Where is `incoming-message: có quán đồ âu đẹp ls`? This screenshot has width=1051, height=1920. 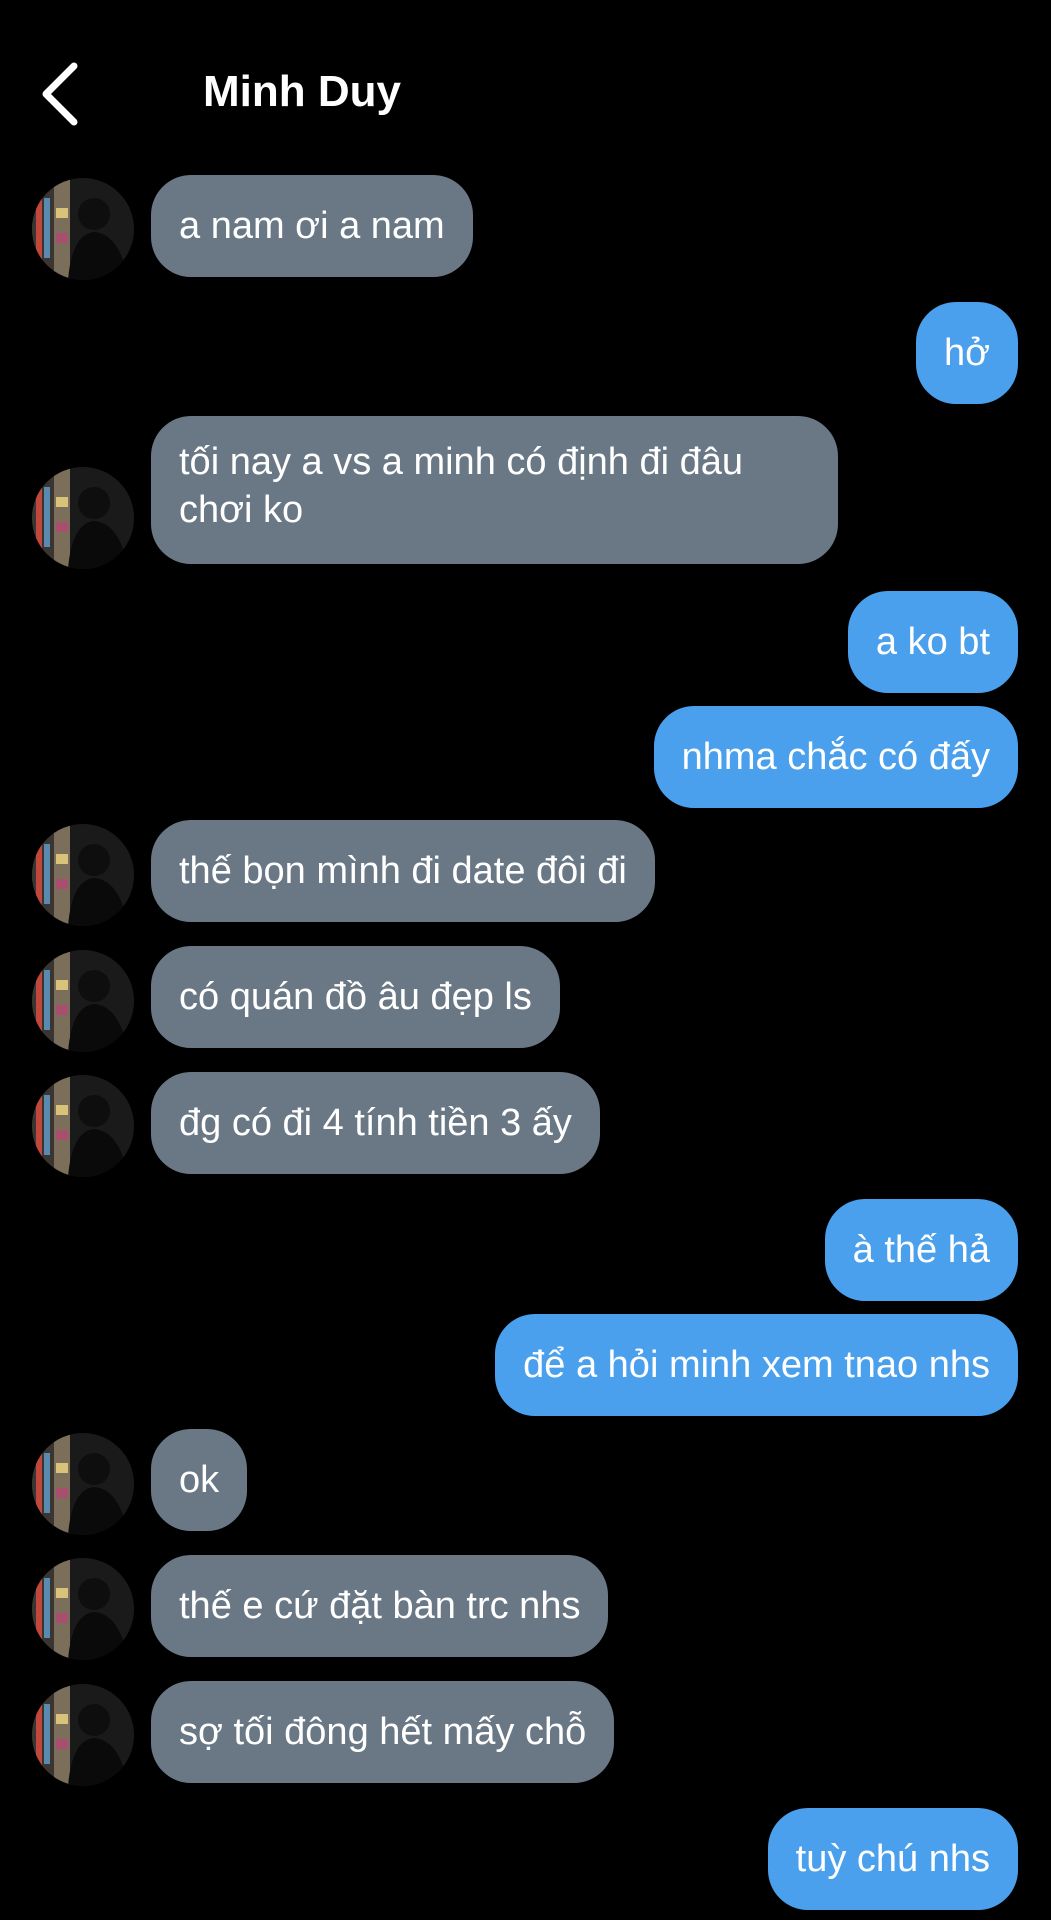 incoming-message: có quán đồ âu đẹp ls is located at coordinates (355, 997).